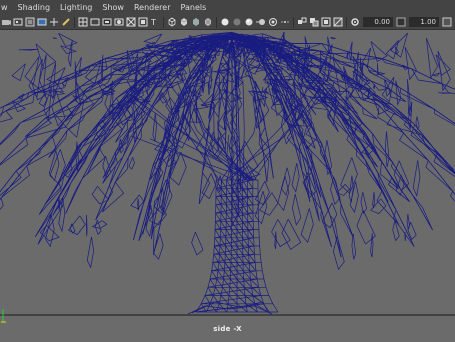 The width and height of the screenshot is (455, 342). I want to click on menu-lighting: Lighting, so click(76, 7).